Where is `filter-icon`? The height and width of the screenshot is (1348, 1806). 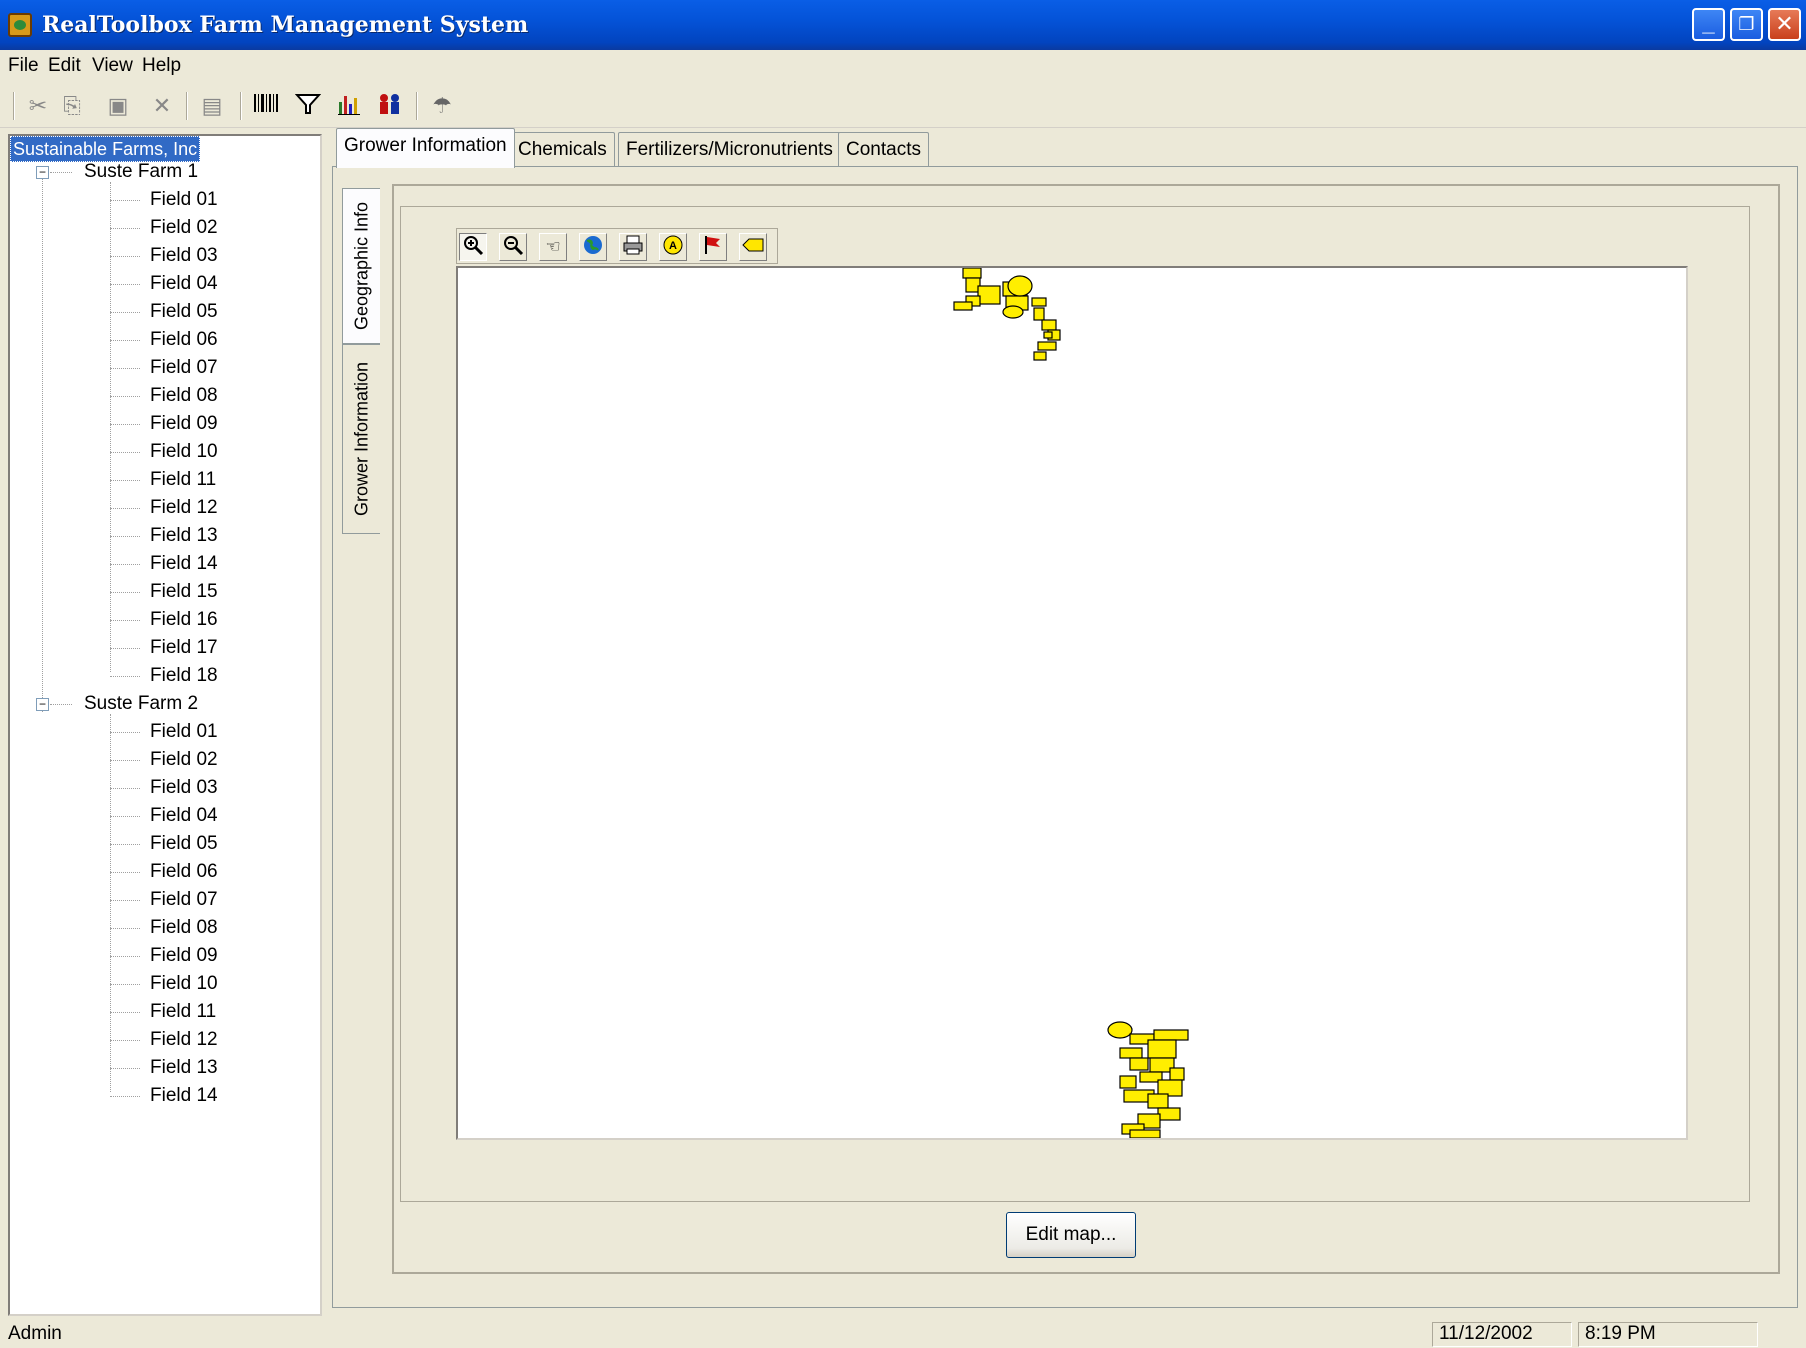
filter-icon is located at coordinates (308, 106).